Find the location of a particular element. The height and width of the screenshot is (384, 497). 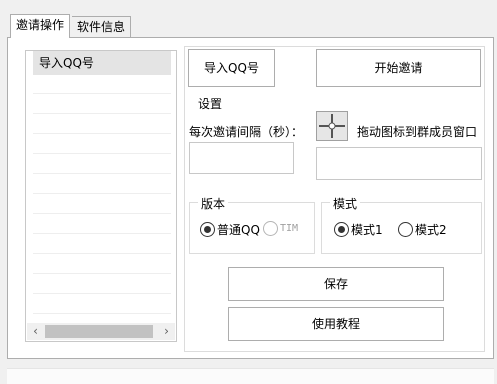

list-header: 导入QQ号 is located at coordinates (102, 63).